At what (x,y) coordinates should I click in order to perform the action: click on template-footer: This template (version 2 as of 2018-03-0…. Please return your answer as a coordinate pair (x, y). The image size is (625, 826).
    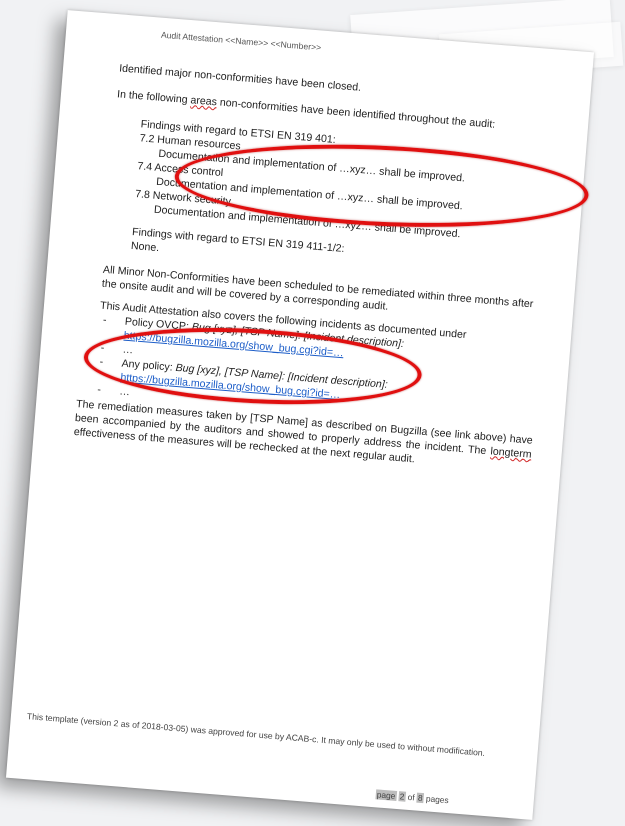
    Looking at the image, I should click on (256, 734).